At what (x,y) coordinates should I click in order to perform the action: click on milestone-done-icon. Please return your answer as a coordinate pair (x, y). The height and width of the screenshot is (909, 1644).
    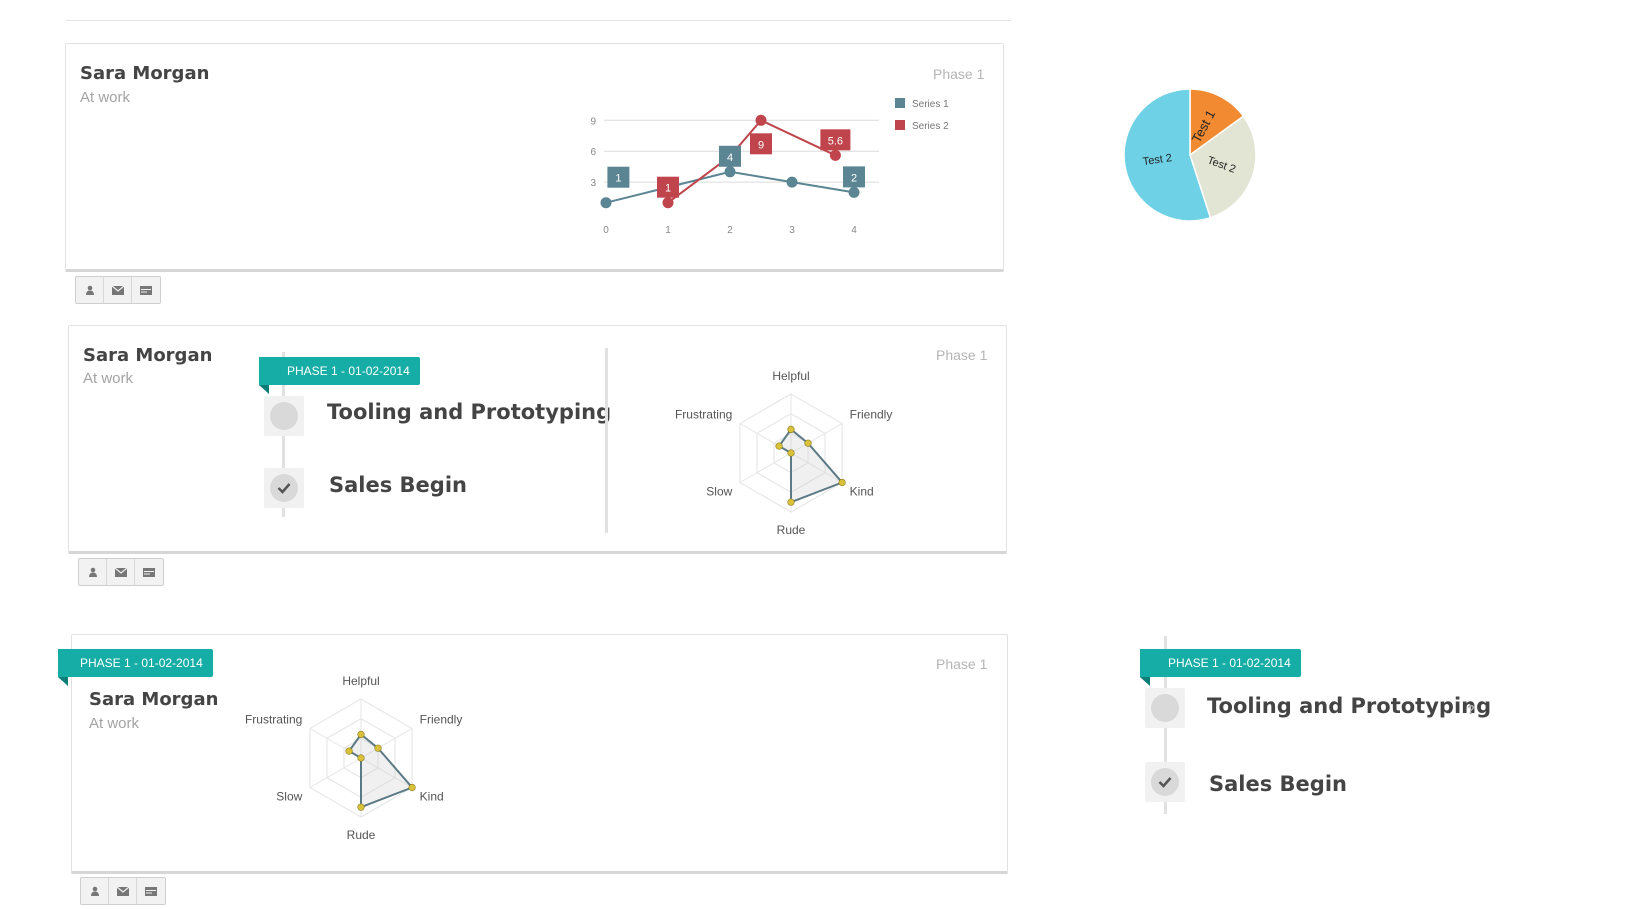
    Looking at the image, I should click on (1165, 782).